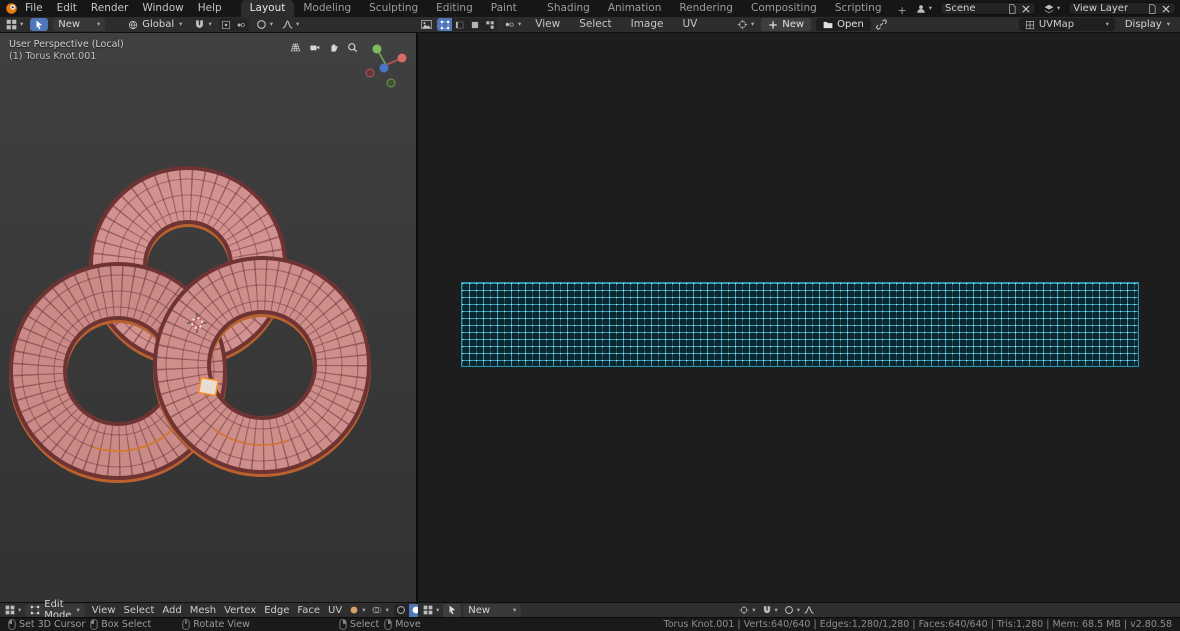 This screenshot has height=631, width=1180. What do you see at coordinates (1026, 9) in the screenshot?
I see `delete-scene-icon` at bounding box center [1026, 9].